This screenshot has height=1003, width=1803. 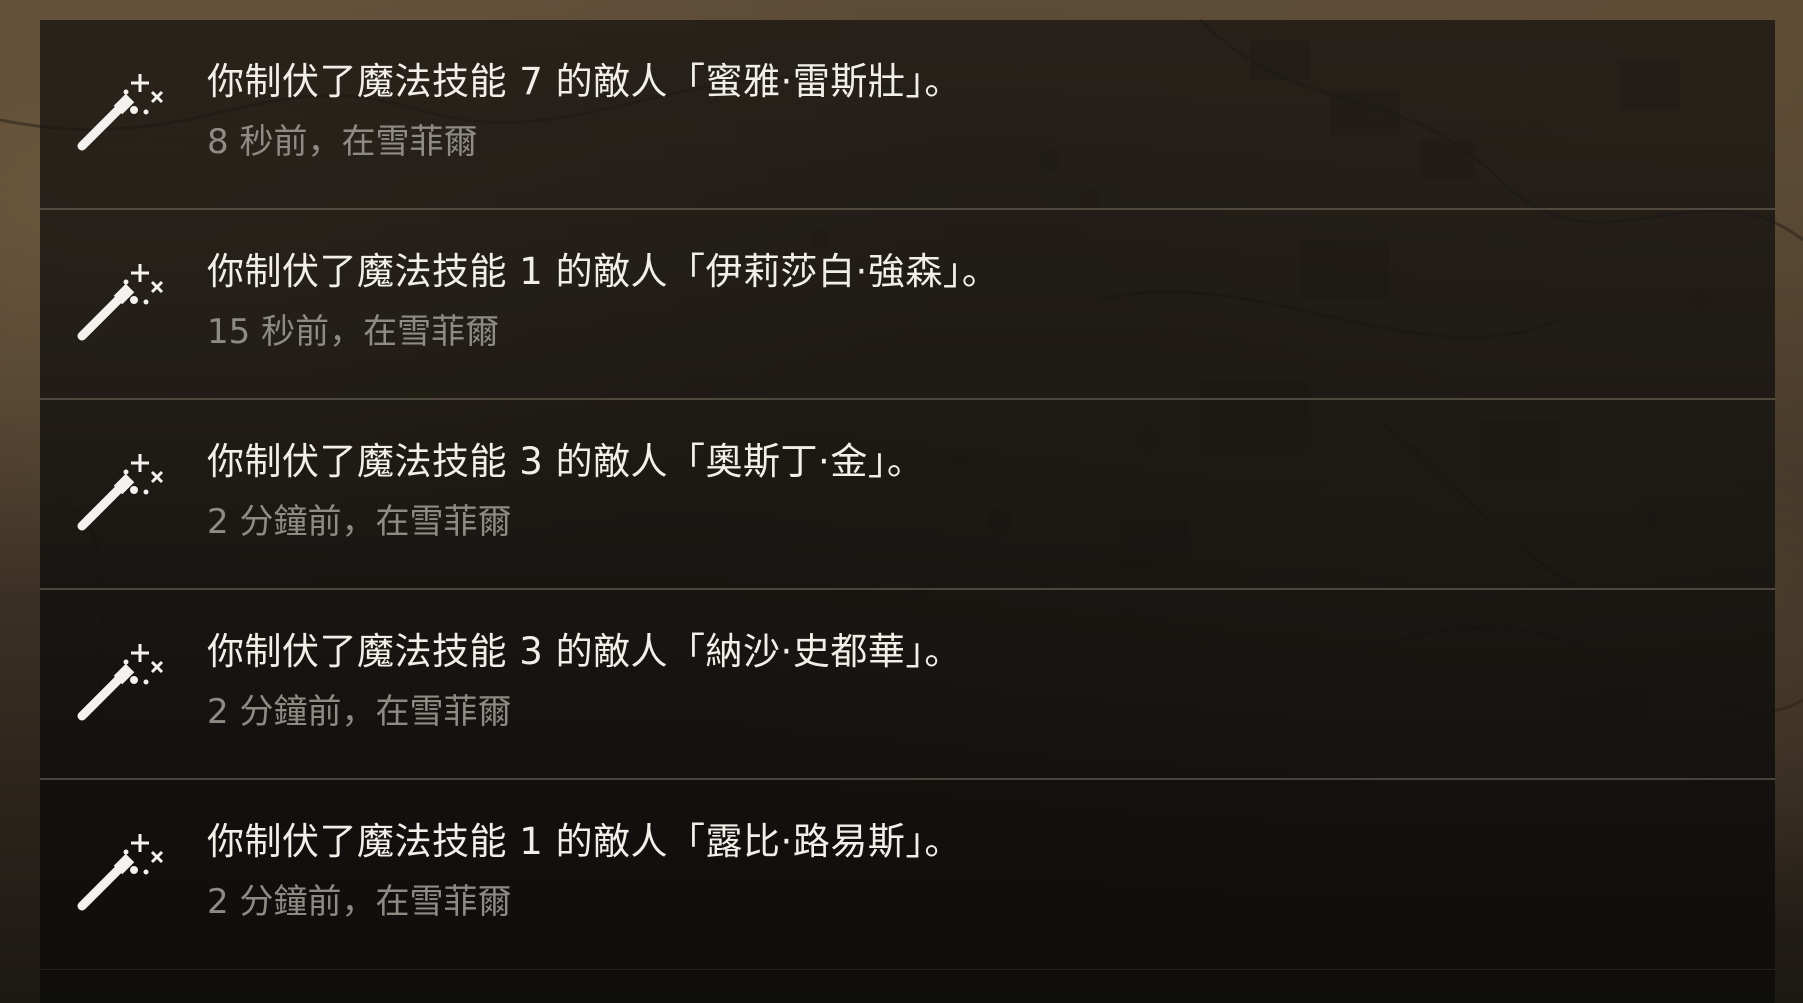 What do you see at coordinates (566, 461) in the screenshot?
I see `notification-message: 你制伏了魔法技能 3 的敵人「奧斯丁·金」。` at bounding box center [566, 461].